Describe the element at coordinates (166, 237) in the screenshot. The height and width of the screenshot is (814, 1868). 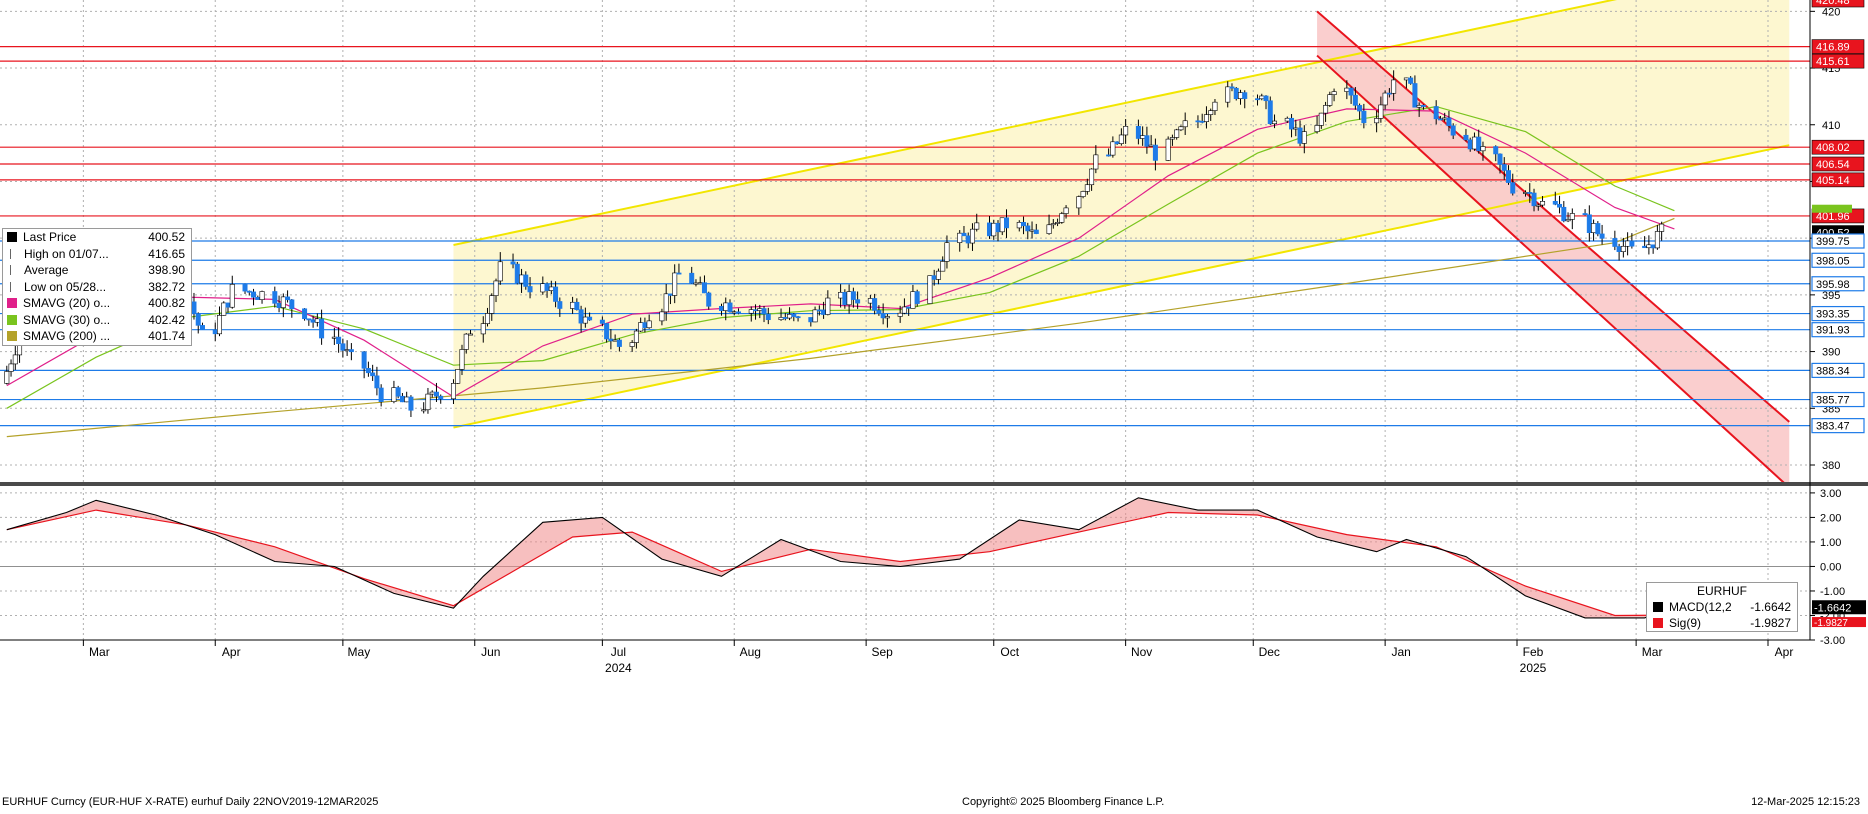
I see `legend-value: 400.52` at that location.